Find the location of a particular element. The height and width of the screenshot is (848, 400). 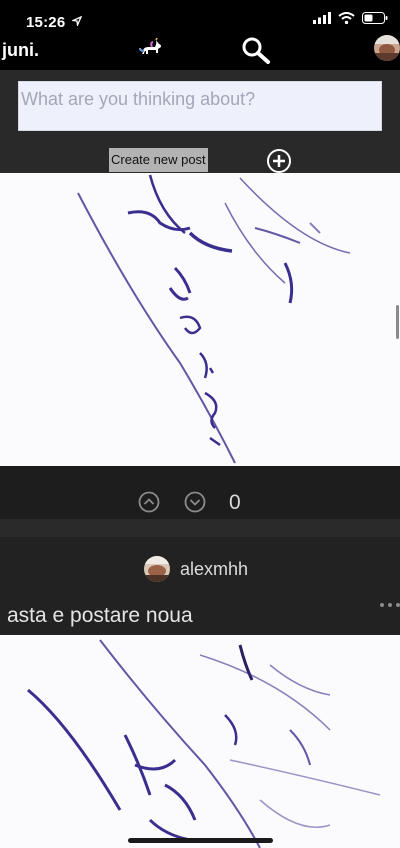

vote-count: 0 is located at coordinates (235, 502).